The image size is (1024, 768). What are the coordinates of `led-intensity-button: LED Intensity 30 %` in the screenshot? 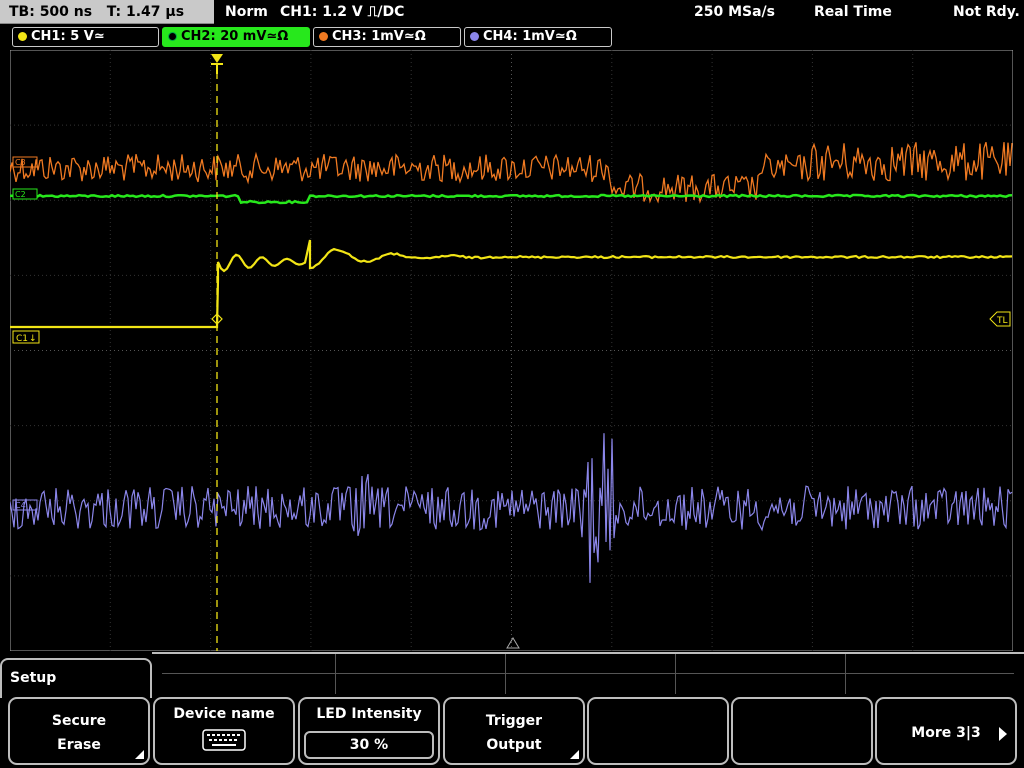 It's located at (369, 731).